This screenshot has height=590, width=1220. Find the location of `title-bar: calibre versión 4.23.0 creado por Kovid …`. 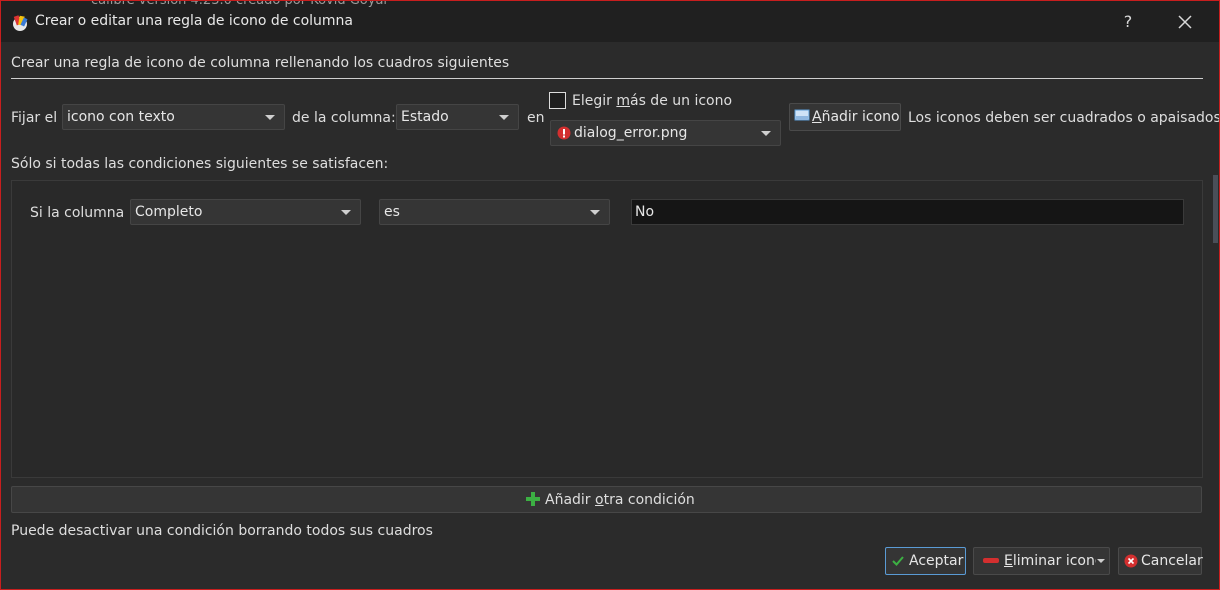

title-bar: calibre versión 4.23.0 creado por Kovid … is located at coordinates (610, 21).